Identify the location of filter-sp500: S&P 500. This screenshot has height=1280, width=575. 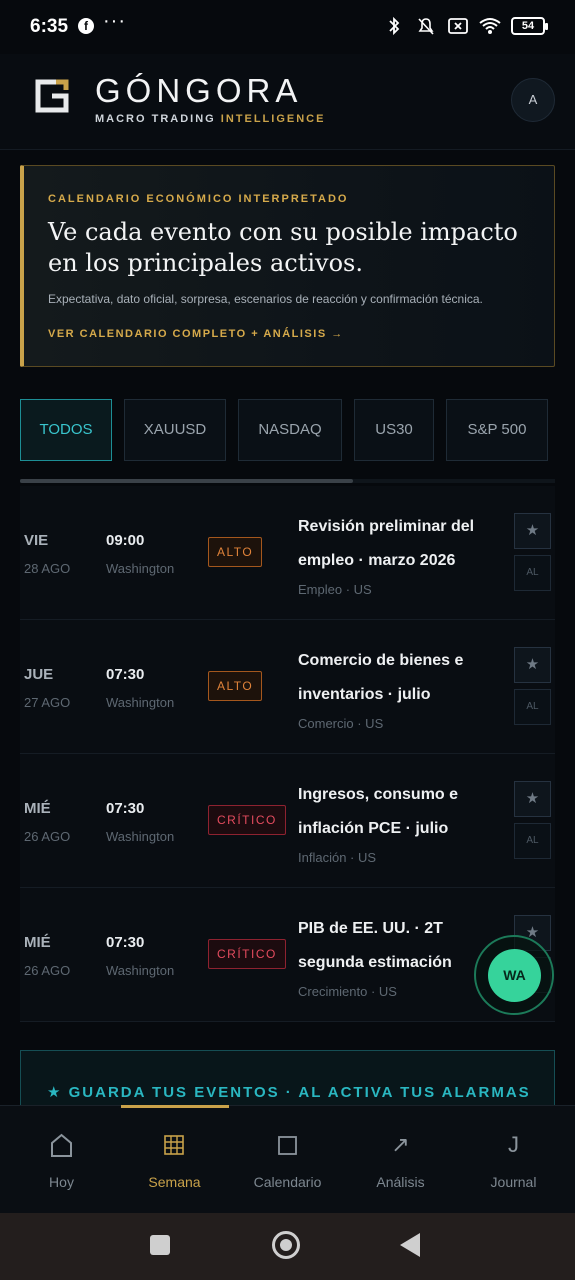
(497, 430).